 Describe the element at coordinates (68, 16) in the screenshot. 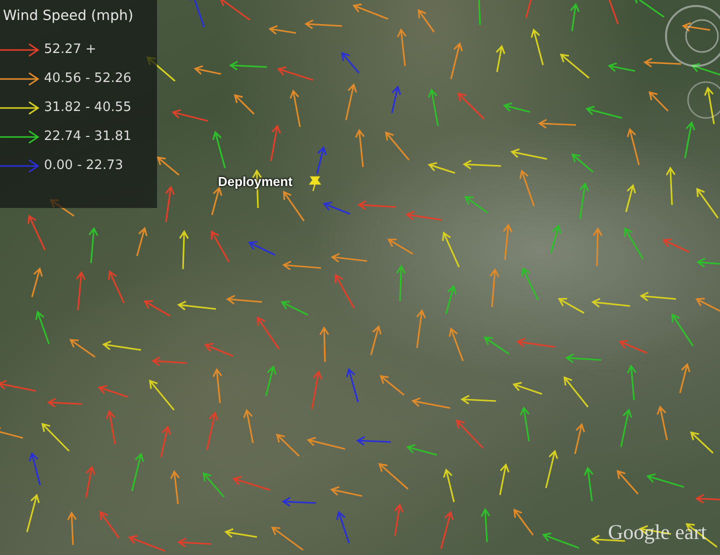

I see `legend-title: Wind Speed (mph)` at that location.